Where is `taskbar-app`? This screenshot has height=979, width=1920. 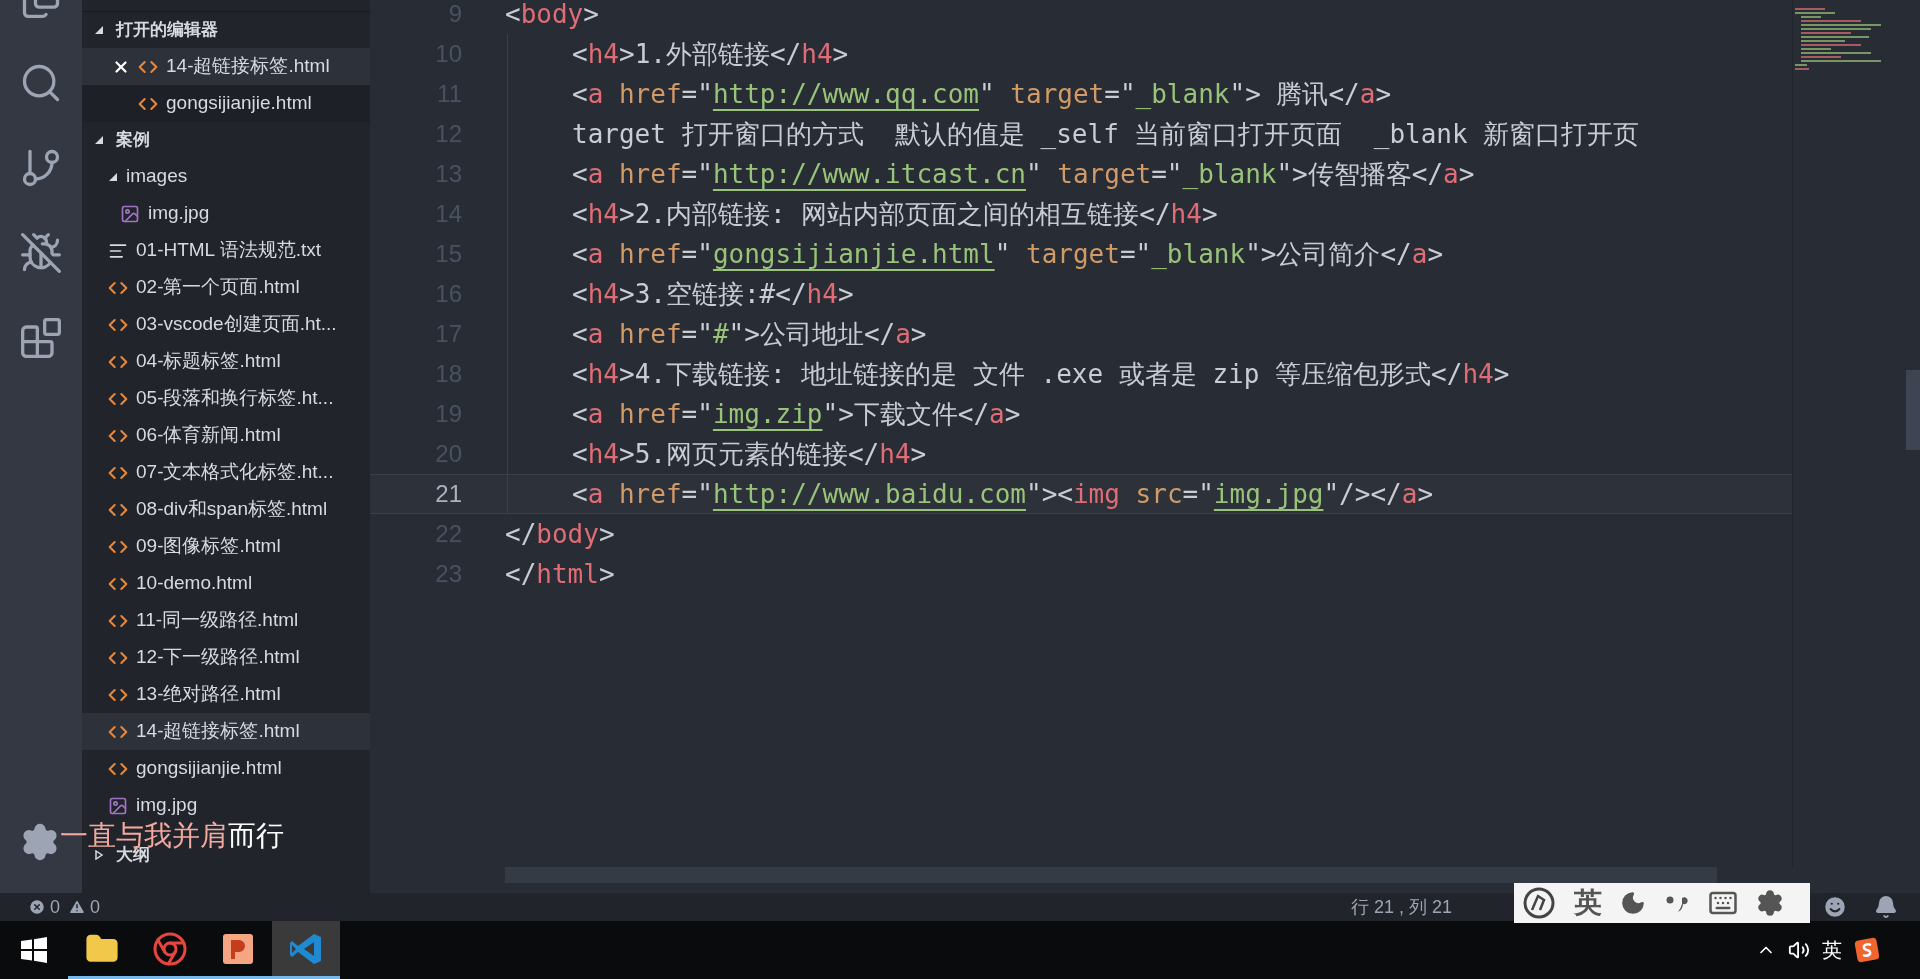
taskbar-app is located at coordinates (306, 950).